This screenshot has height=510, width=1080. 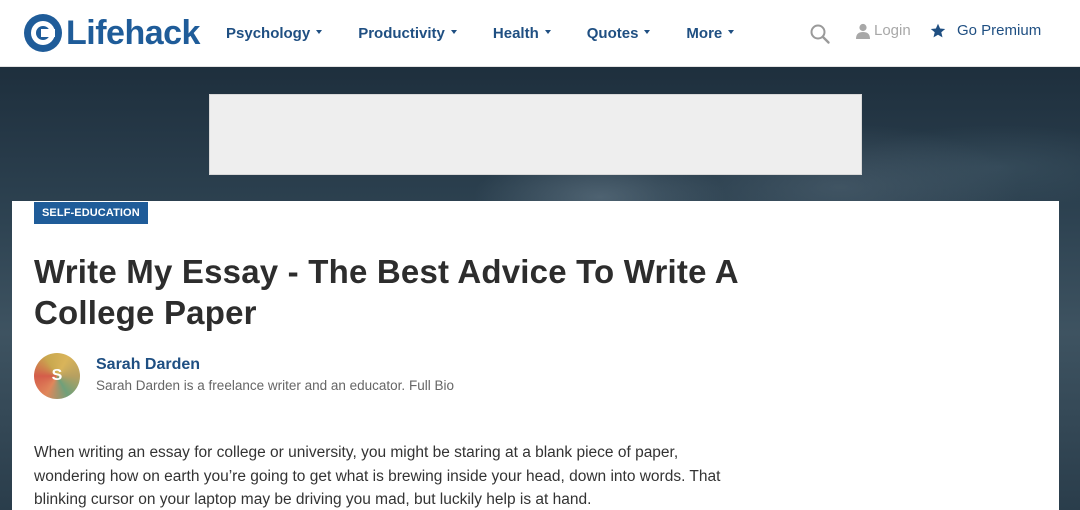 I want to click on nav-item-productivity: Productivity, so click(x=407, y=33).